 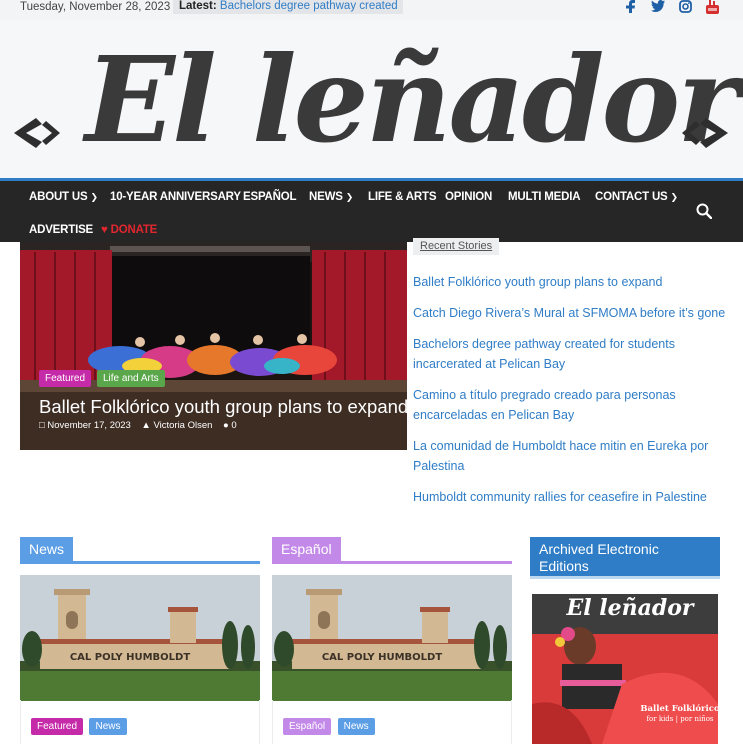 I want to click on heart-icon: ♥, so click(x=104, y=230).